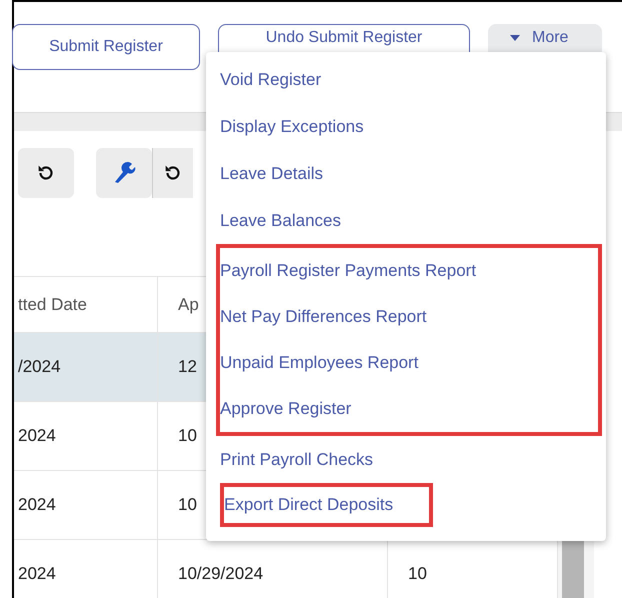 Image resolution: width=622 pixels, height=598 pixels. Describe the element at coordinates (39, 367) in the screenshot. I see `table-cell: /2024` at that location.